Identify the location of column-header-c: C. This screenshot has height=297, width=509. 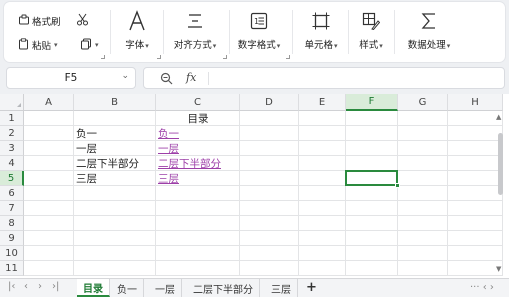
(198, 102).